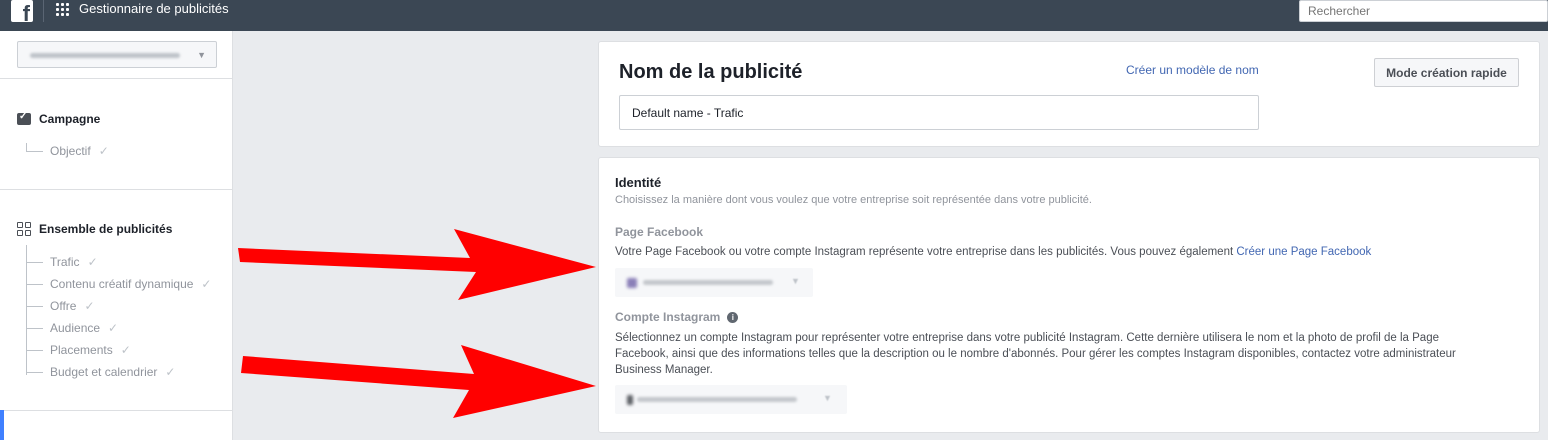 The width and height of the screenshot is (1548, 440). Describe the element at coordinates (417, 323) in the screenshot. I see `annotation-arrows` at that location.